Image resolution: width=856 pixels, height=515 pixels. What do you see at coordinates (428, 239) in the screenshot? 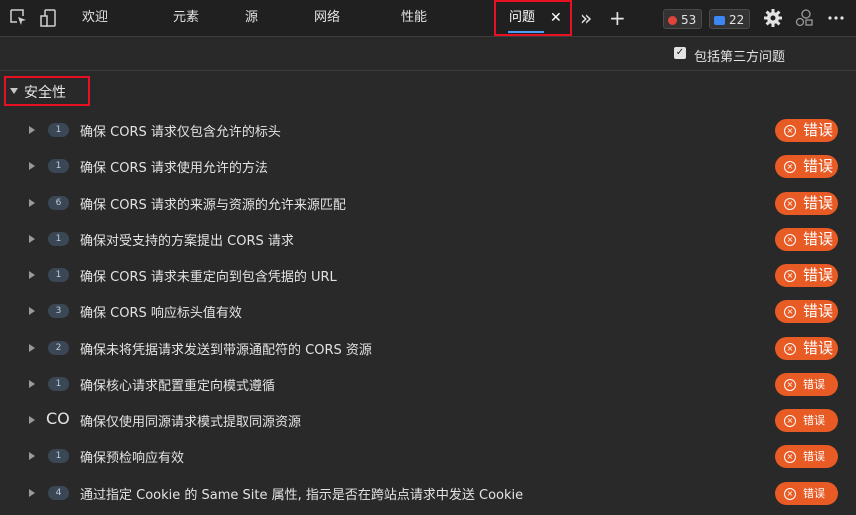
I see `issue-row: 1 确保对受支持的方案提出 CORS 请求 × 错误` at bounding box center [428, 239].